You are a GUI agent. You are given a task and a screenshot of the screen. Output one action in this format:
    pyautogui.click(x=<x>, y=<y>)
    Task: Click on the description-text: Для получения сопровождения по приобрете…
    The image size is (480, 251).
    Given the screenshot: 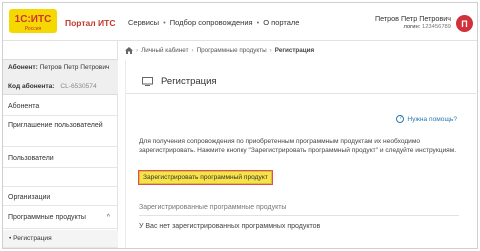 What is the action you would take?
    pyautogui.click(x=298, y=146)
    